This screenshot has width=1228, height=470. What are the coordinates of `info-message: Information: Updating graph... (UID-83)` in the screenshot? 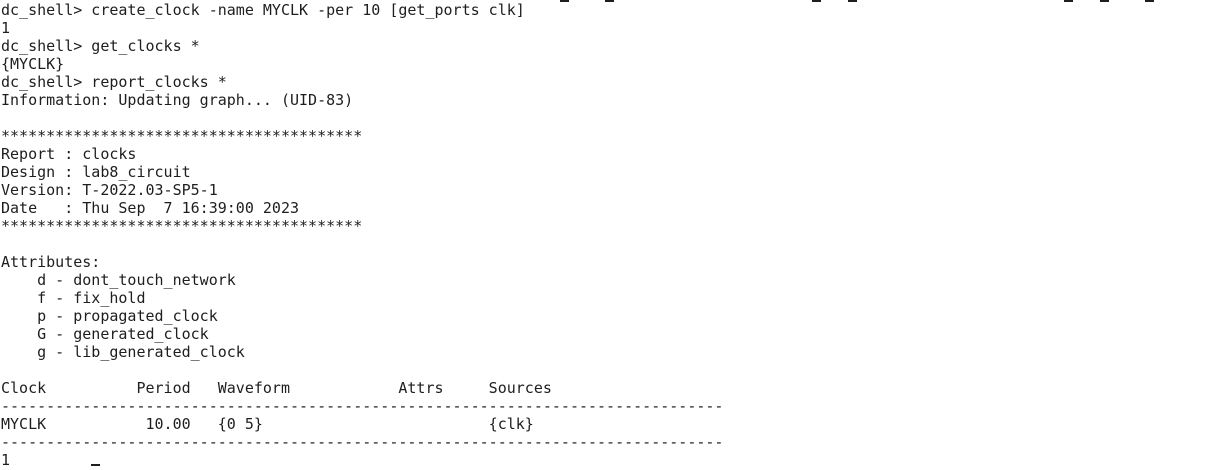 It's located at (177, 100).